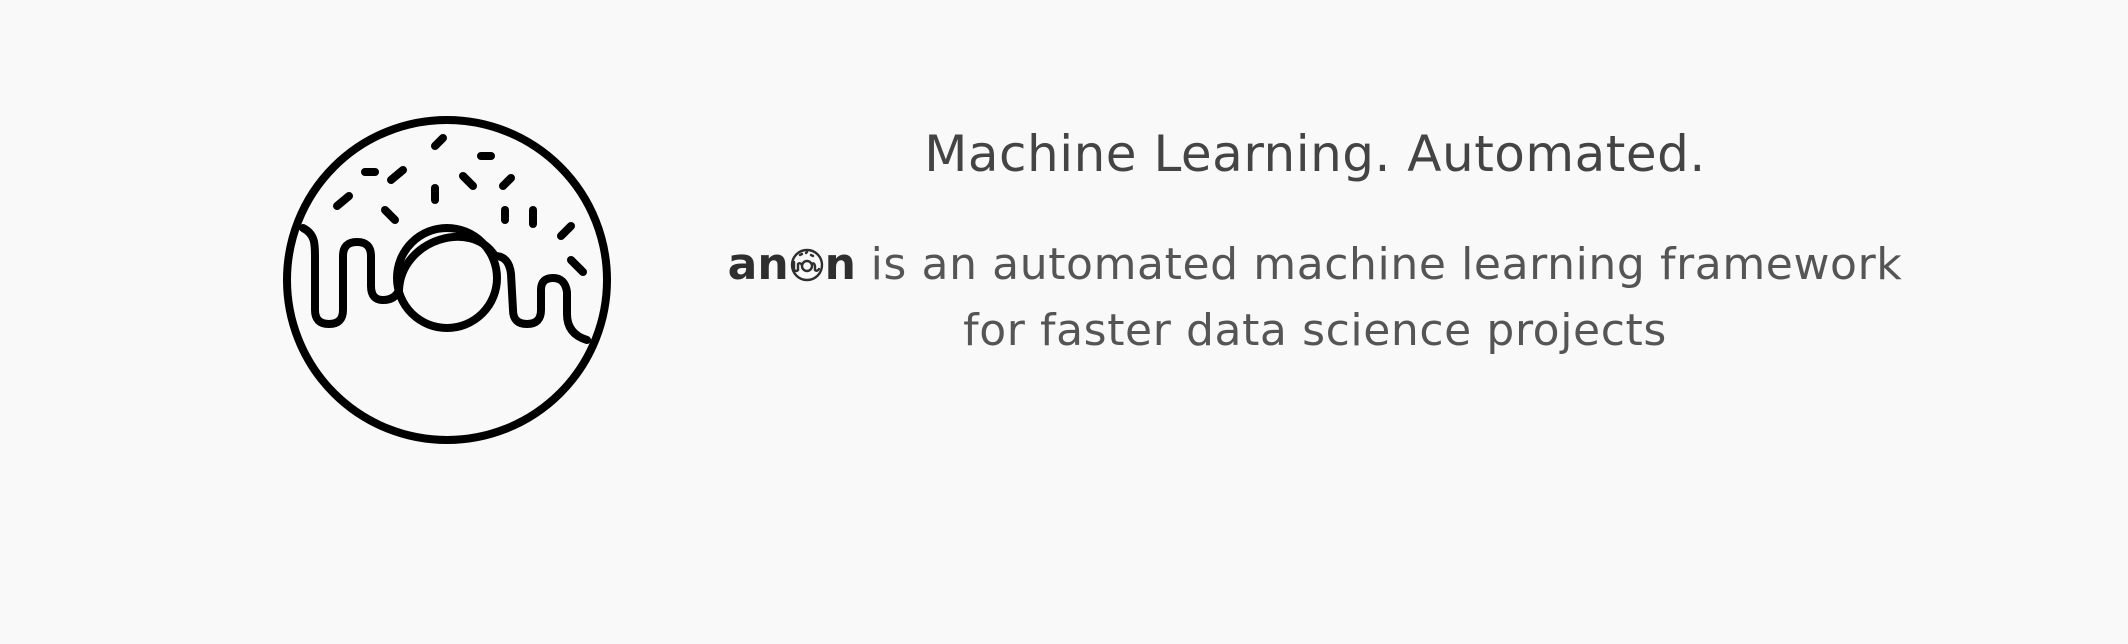 Image resolution: width=2128 pixels, height=644 pixels. What do you see at coordinates (840, 264) in the screenshot?
I see `wordmark-suffix: n` at bounding box center [840, 264].